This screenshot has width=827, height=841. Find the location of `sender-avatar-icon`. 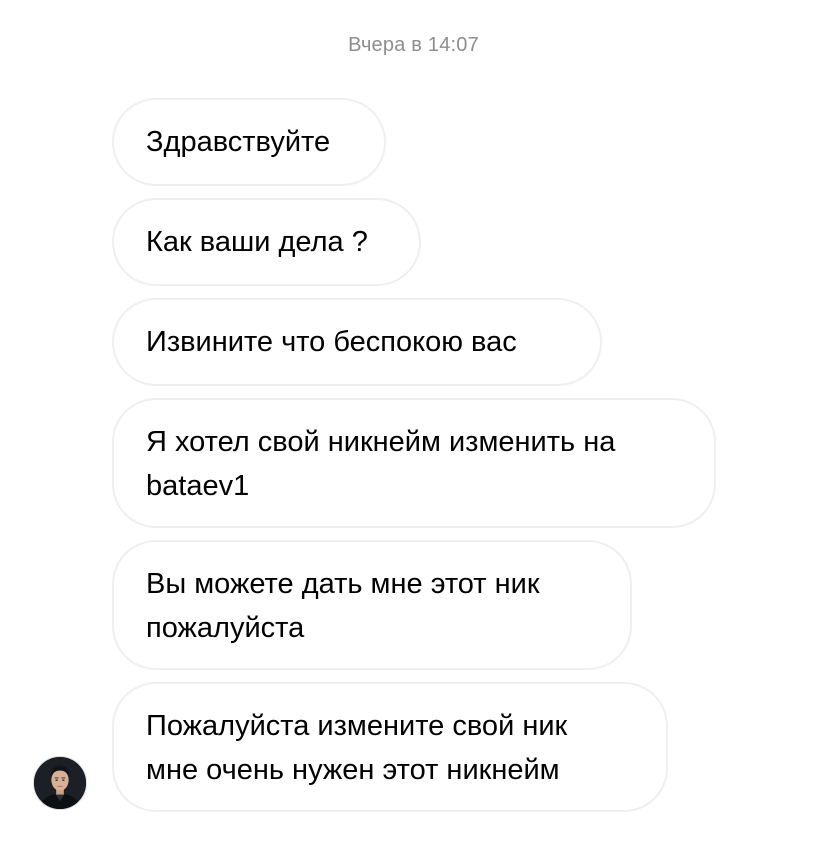

sender-avatar-icon is located at coordinates (60, 783).